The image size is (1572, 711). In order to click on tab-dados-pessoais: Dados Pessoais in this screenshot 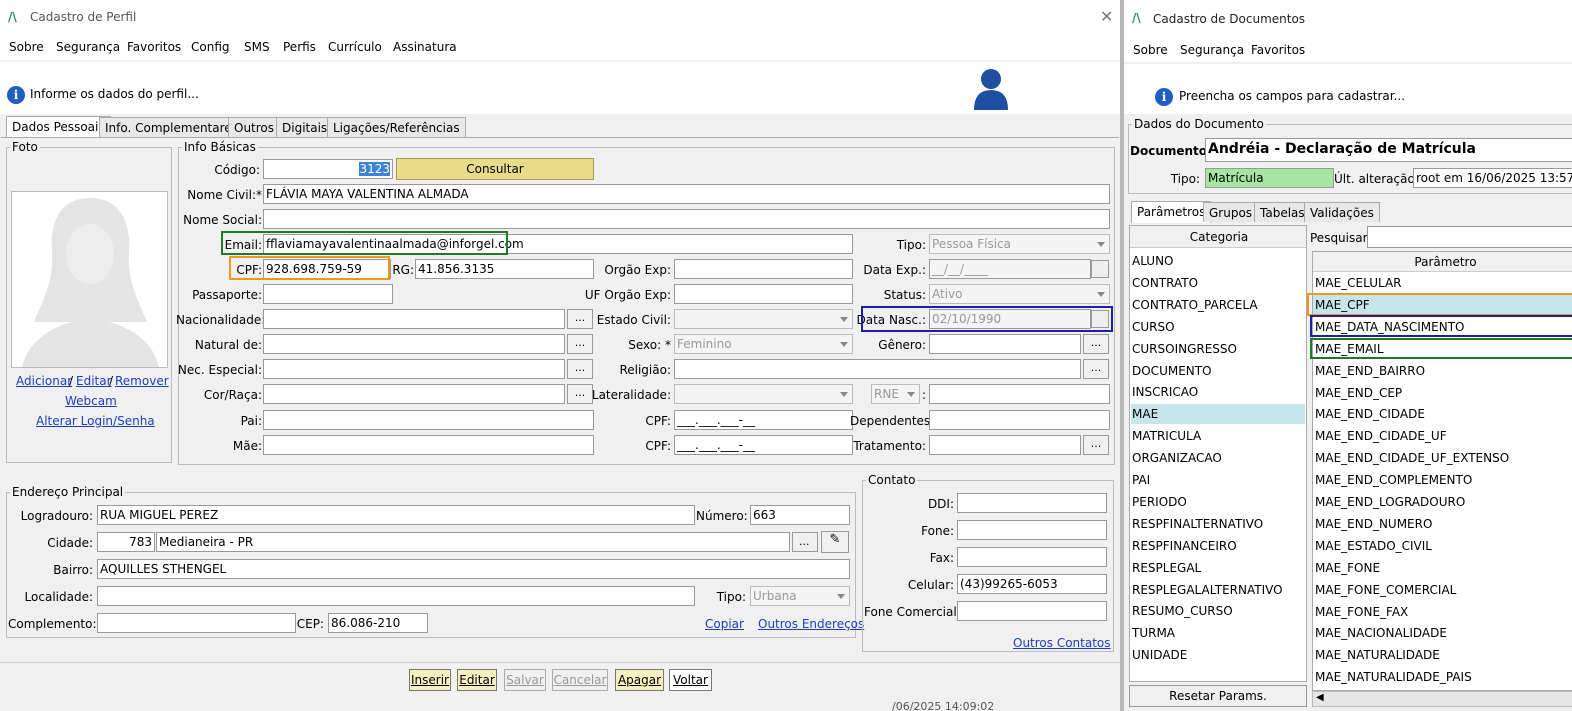, I will do `click(58, 127)`.